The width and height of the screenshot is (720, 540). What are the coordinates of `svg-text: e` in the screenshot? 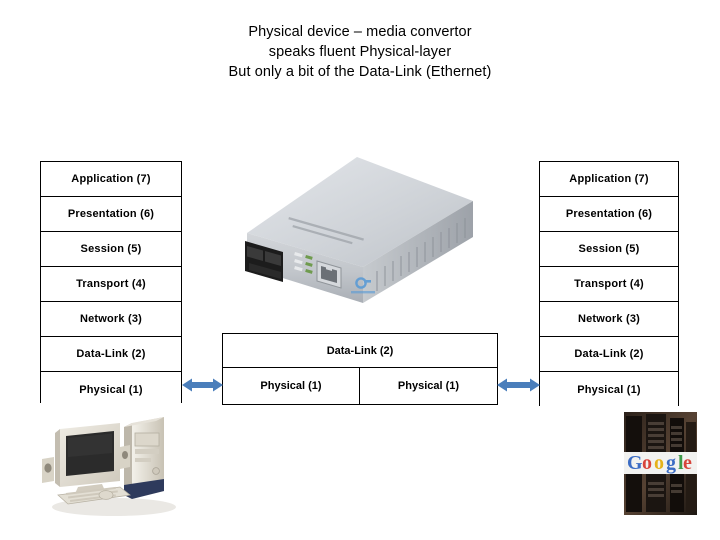 It's located at (687, 463).